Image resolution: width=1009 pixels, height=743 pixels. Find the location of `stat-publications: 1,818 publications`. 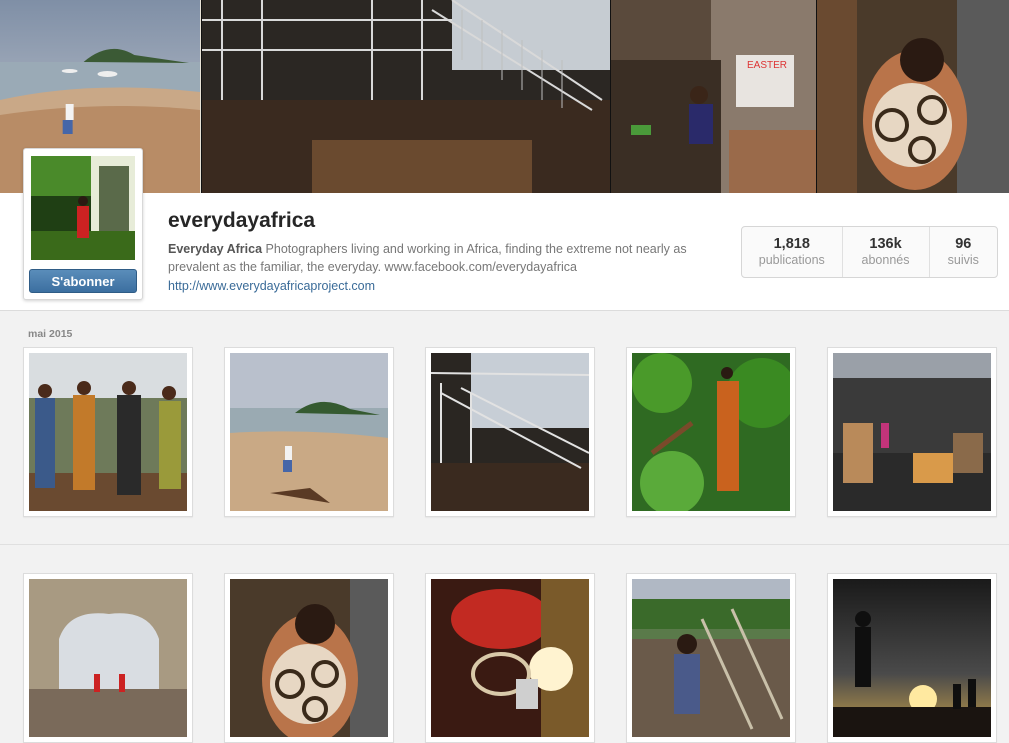

stat-publications: 1,818 publications is located at coordinates (792, 252).